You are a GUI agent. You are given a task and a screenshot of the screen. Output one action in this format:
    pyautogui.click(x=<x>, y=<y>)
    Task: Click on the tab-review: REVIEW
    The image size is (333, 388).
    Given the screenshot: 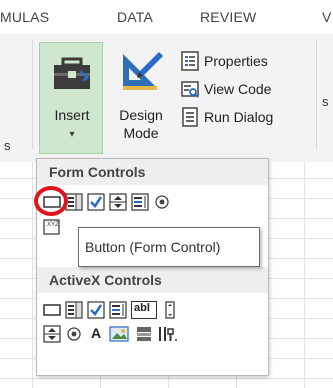 What is the action you would take?
    pyautogui.click(x=228, y=17)
    